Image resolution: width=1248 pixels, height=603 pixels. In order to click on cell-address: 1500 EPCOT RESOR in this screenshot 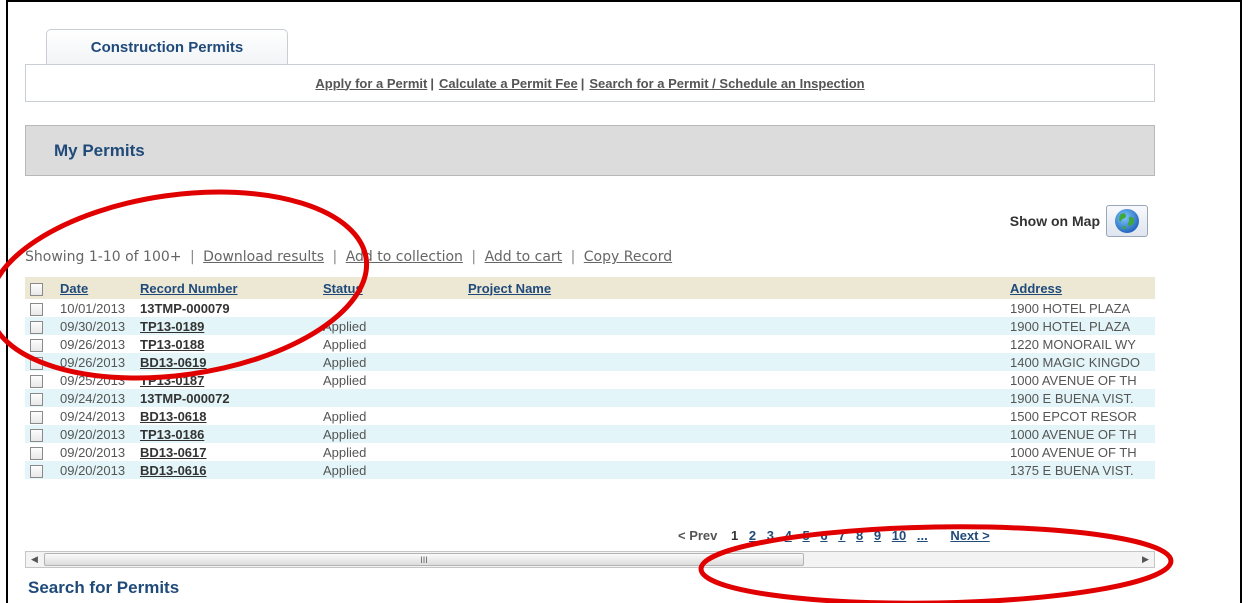, I will do `click(1073, 416)`.